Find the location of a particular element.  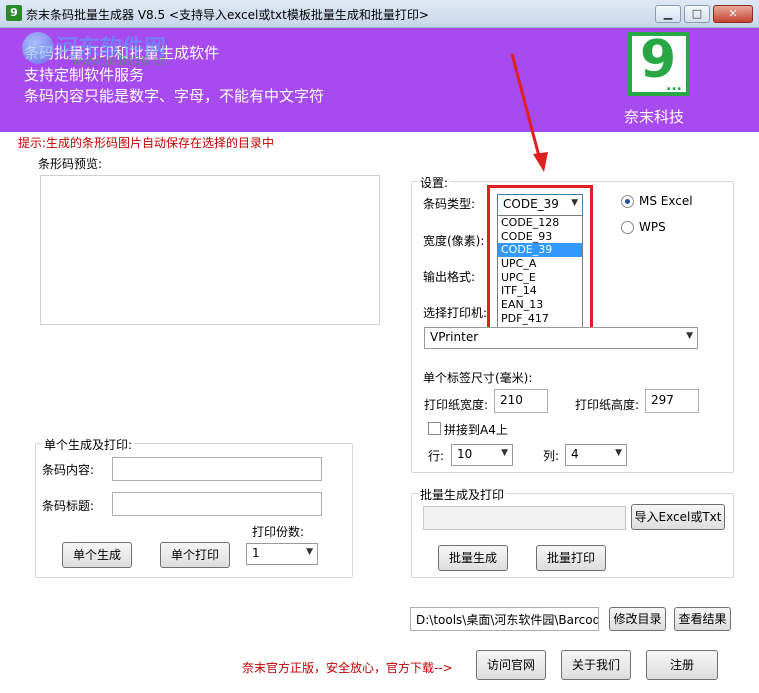

settings-group-title: 设置: is located at coordinates (434, 182).